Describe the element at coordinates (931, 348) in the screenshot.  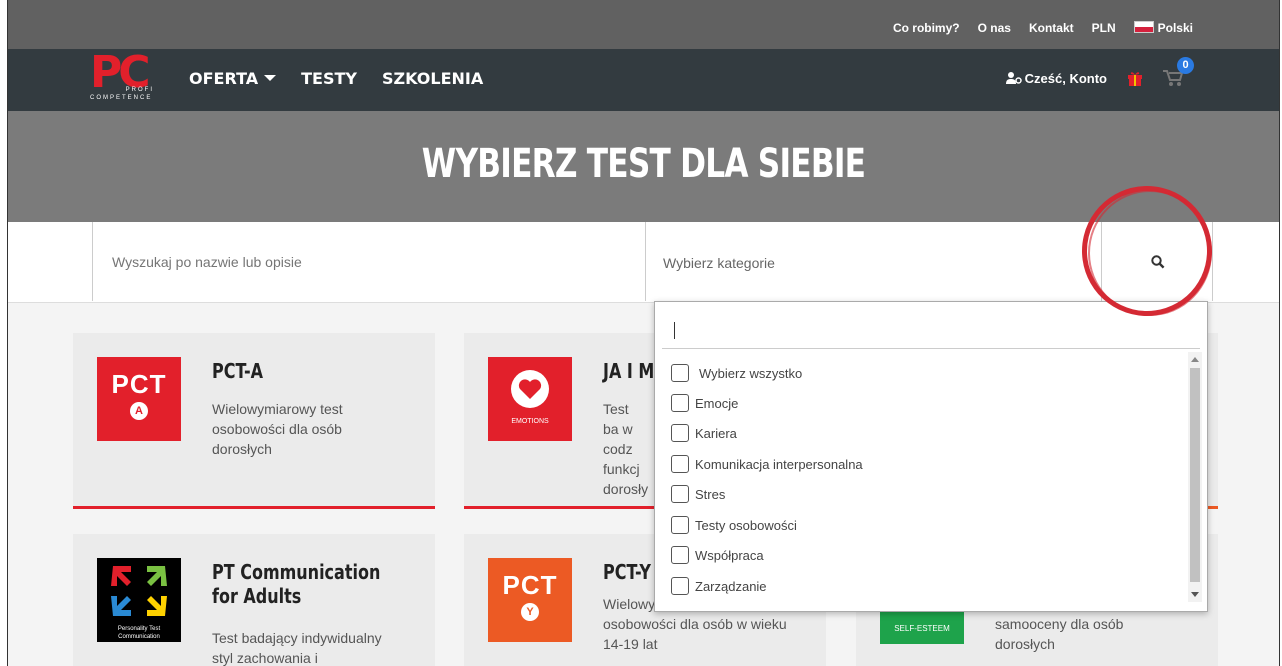
I see `dropdown-separator` at that location.